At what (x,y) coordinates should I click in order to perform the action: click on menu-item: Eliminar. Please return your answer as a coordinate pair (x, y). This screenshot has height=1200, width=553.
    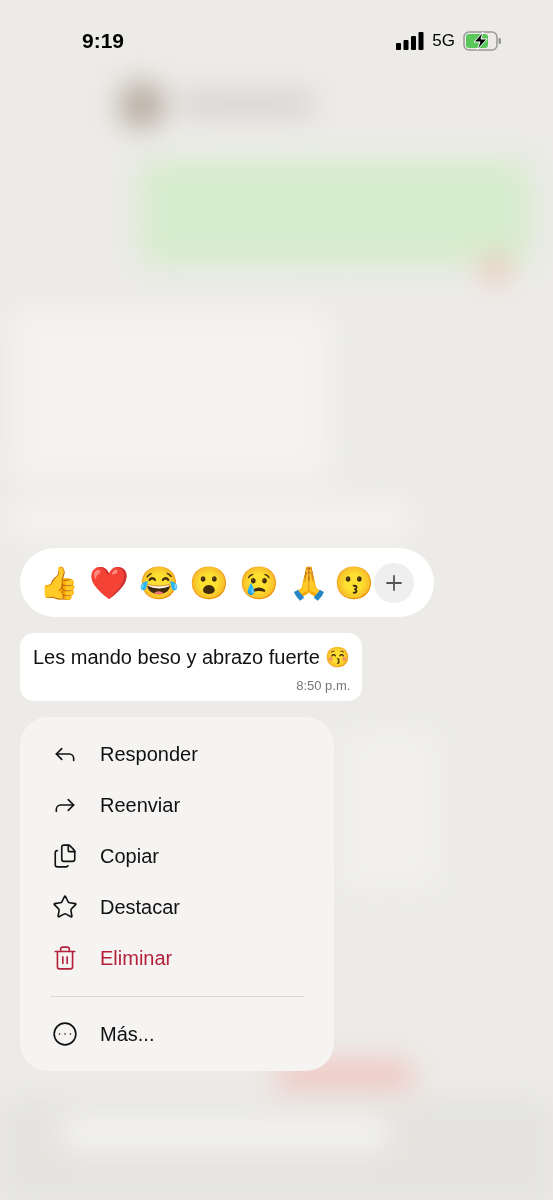
    Looking at the image, I should click on (177, 958).